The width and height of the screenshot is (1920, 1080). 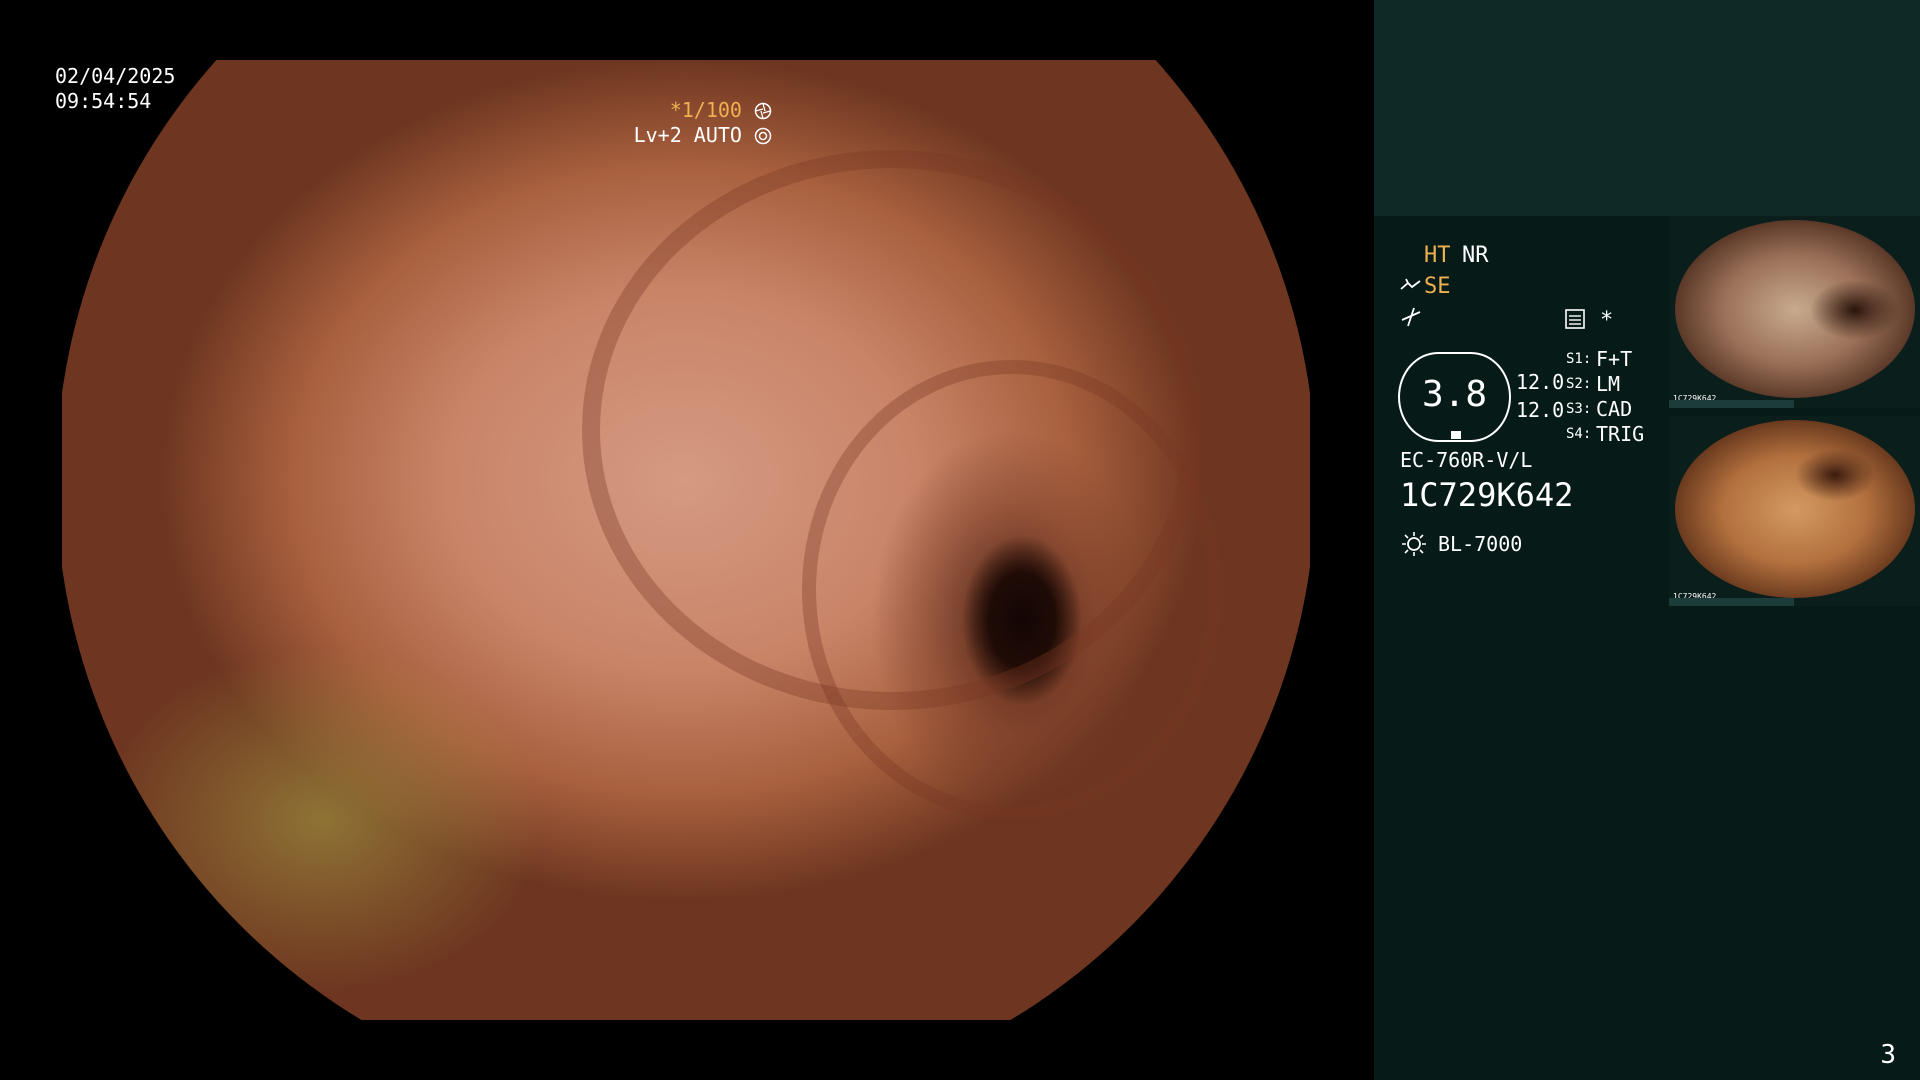 I want to click on value-b: 12.0, so click(x=1540, y=410).